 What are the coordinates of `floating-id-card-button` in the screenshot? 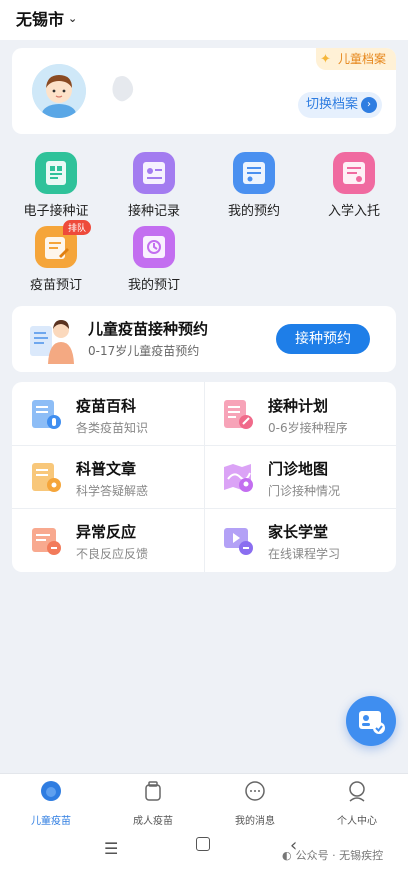 It's located at (371, 721).